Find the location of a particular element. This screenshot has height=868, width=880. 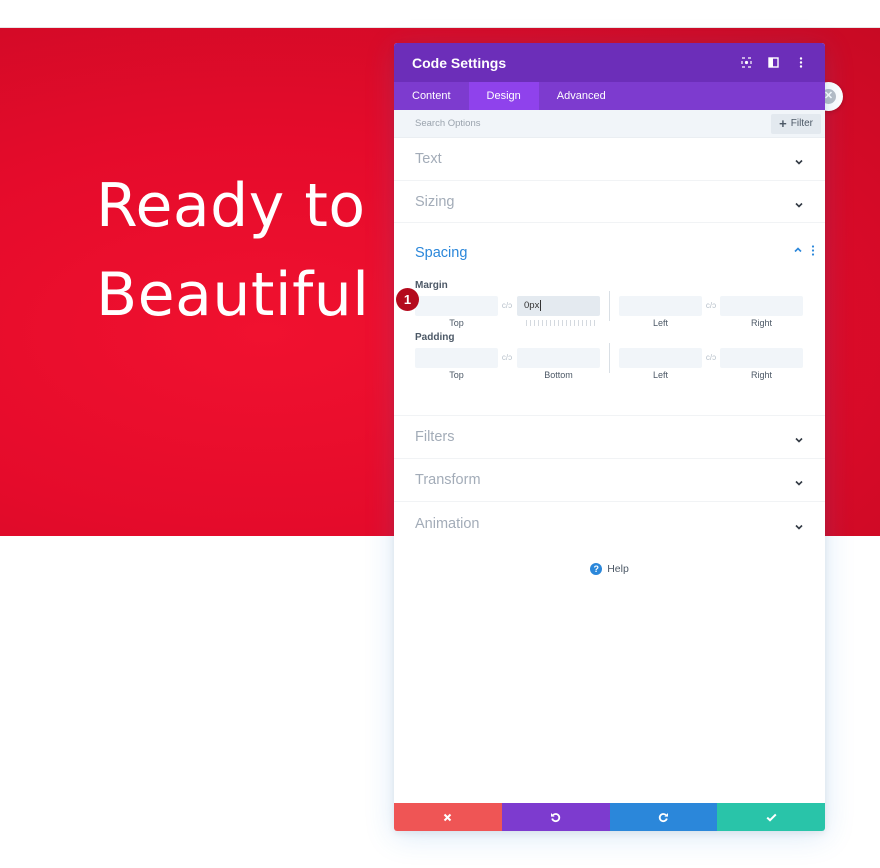

help-label: Help is located at coordinates (618, 569).